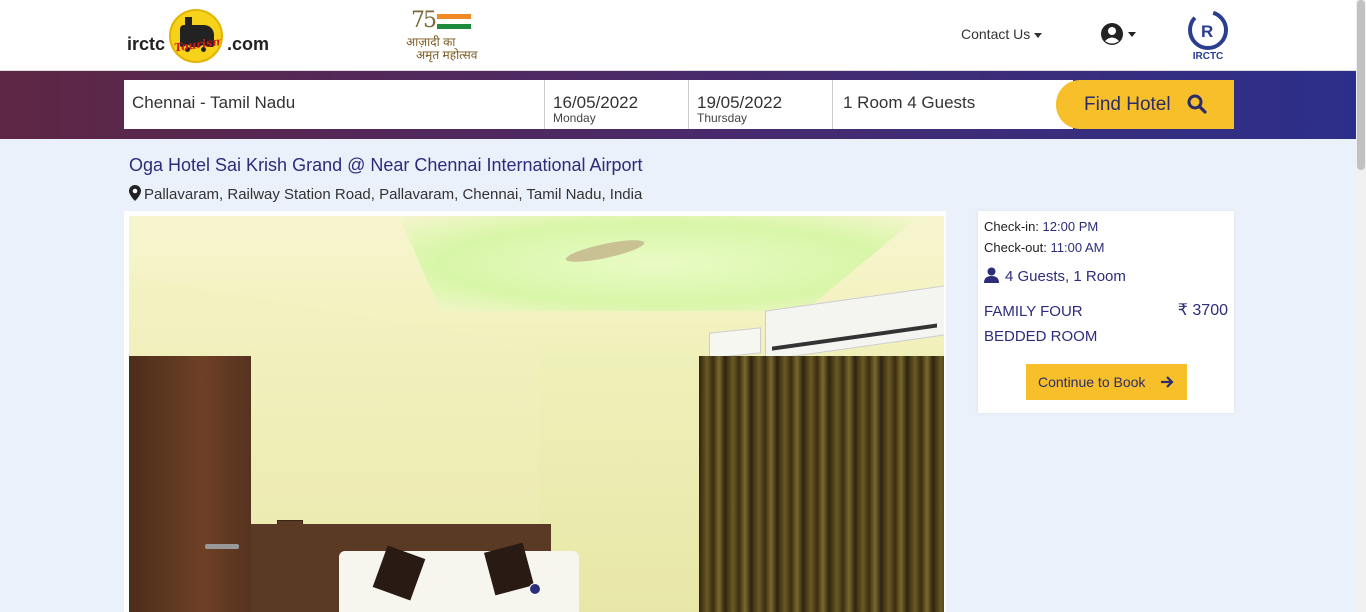  Describe the element at coordinates (248, 44) in the screenshot. I see `logo-text-right: .com` at that location.